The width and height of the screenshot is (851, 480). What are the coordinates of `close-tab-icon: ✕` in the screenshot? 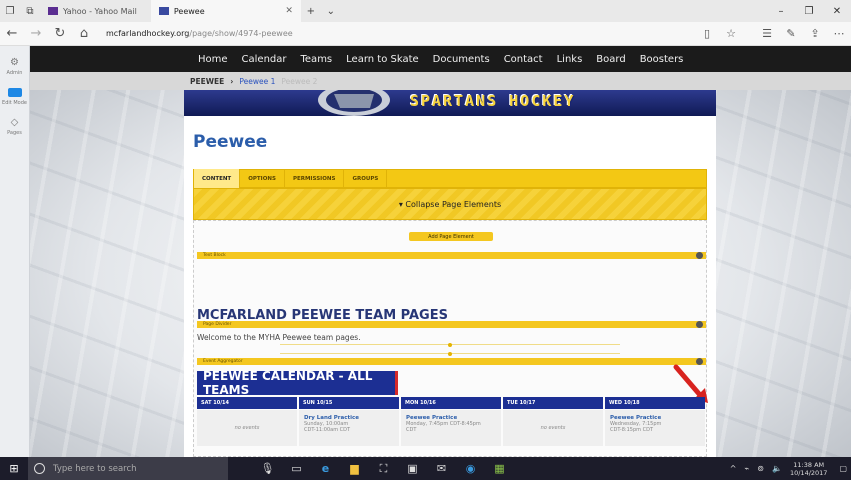 It's located at (289, 11).